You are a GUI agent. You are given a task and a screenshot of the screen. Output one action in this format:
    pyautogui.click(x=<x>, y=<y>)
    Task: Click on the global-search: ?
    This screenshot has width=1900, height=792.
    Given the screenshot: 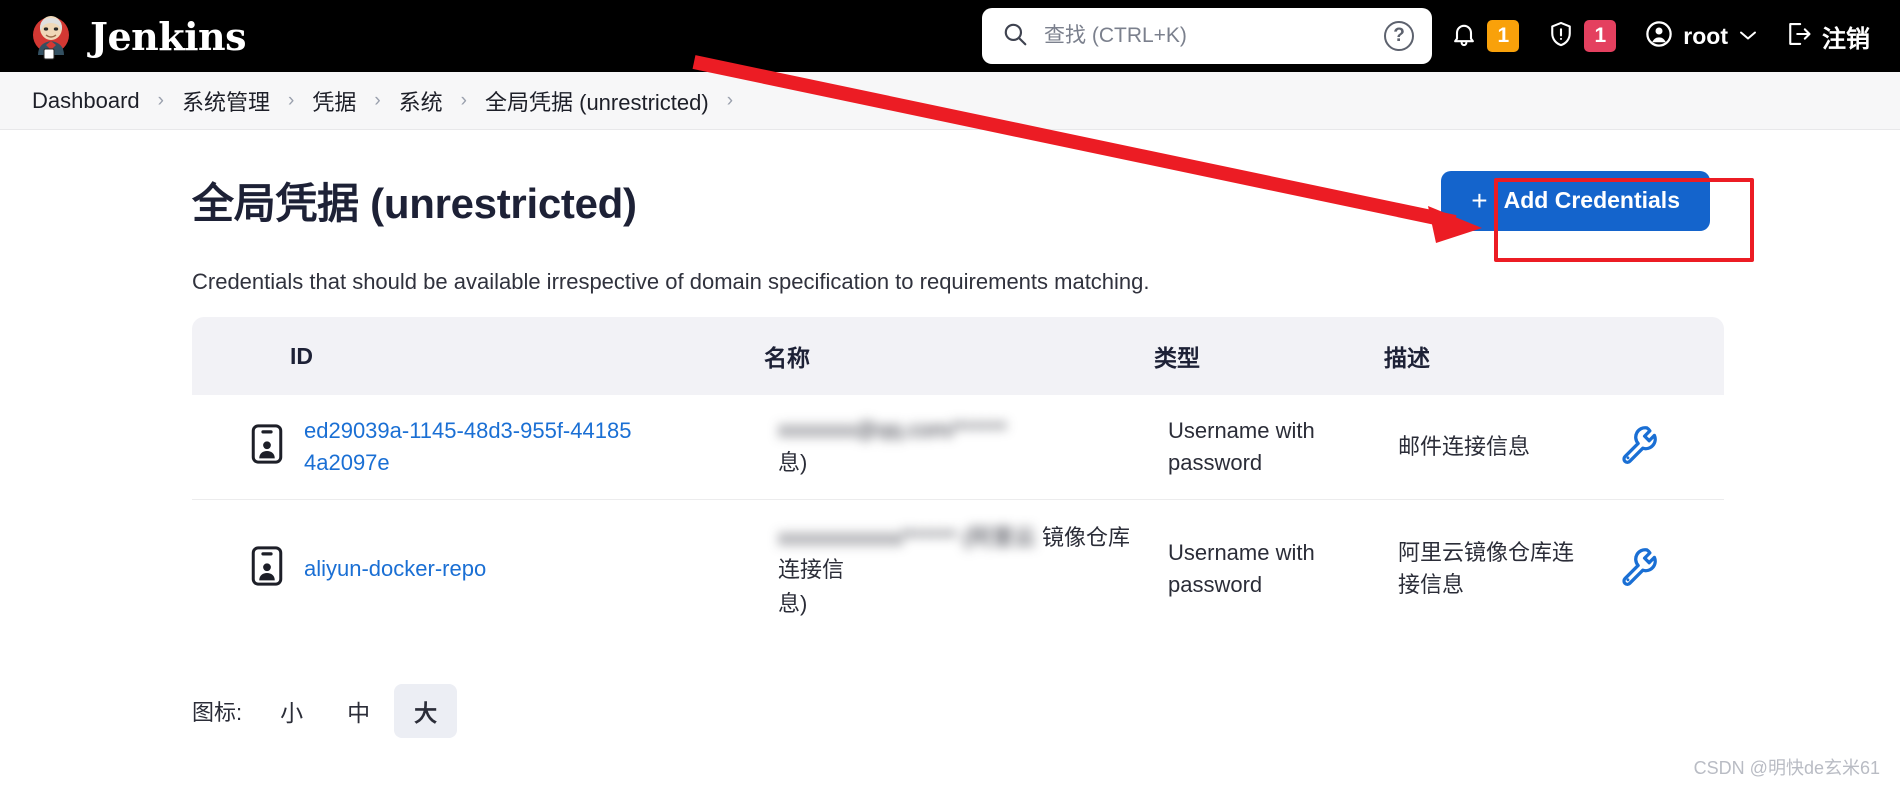 What is the action you would take?
    pyautogui.click(x=1207, y=36)
    